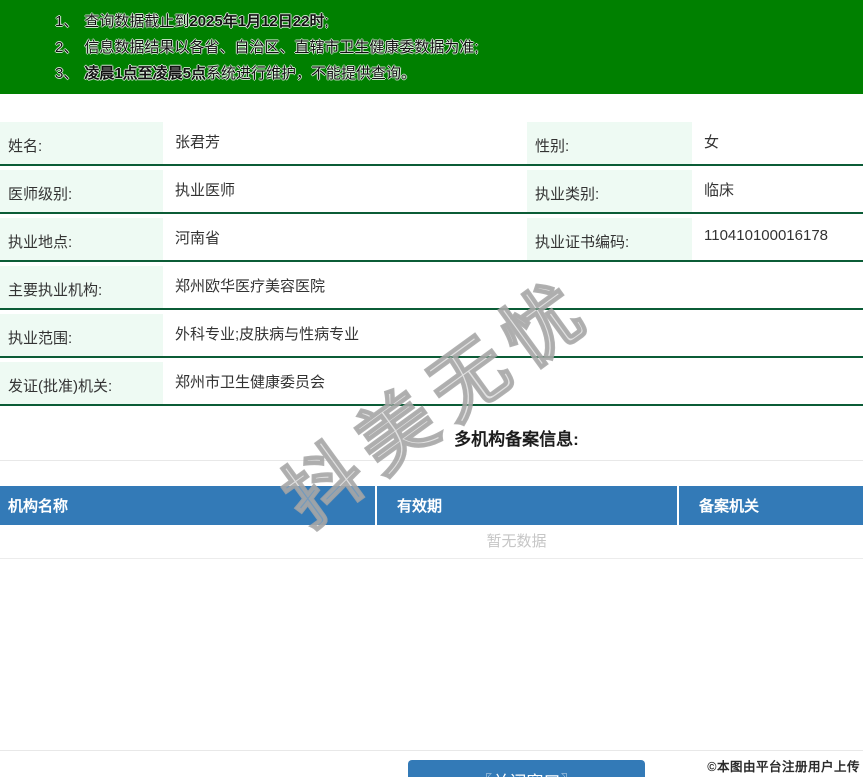 This screenshot has height=777, width=863. Describe the element at coordinates (770, 505) in the screenshot. I see `column-header-filing-authority: 备案机关` at that location.